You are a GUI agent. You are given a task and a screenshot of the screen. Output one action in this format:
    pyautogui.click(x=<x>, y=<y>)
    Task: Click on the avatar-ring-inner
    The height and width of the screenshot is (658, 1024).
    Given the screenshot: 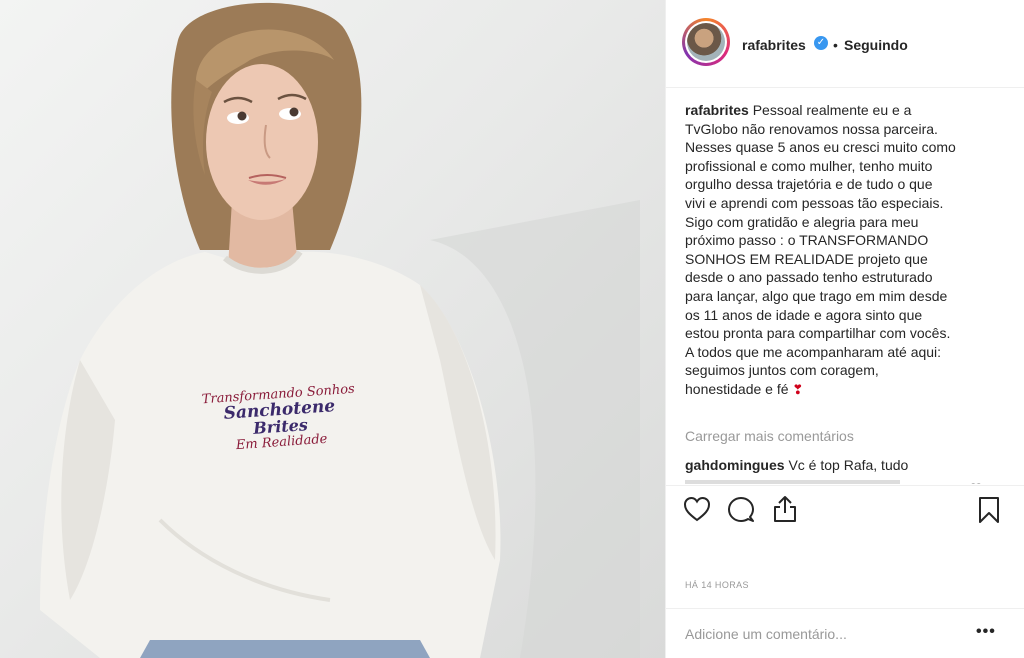 What is the action you would take?
    pyautogui.click(x=706, y=42)
    